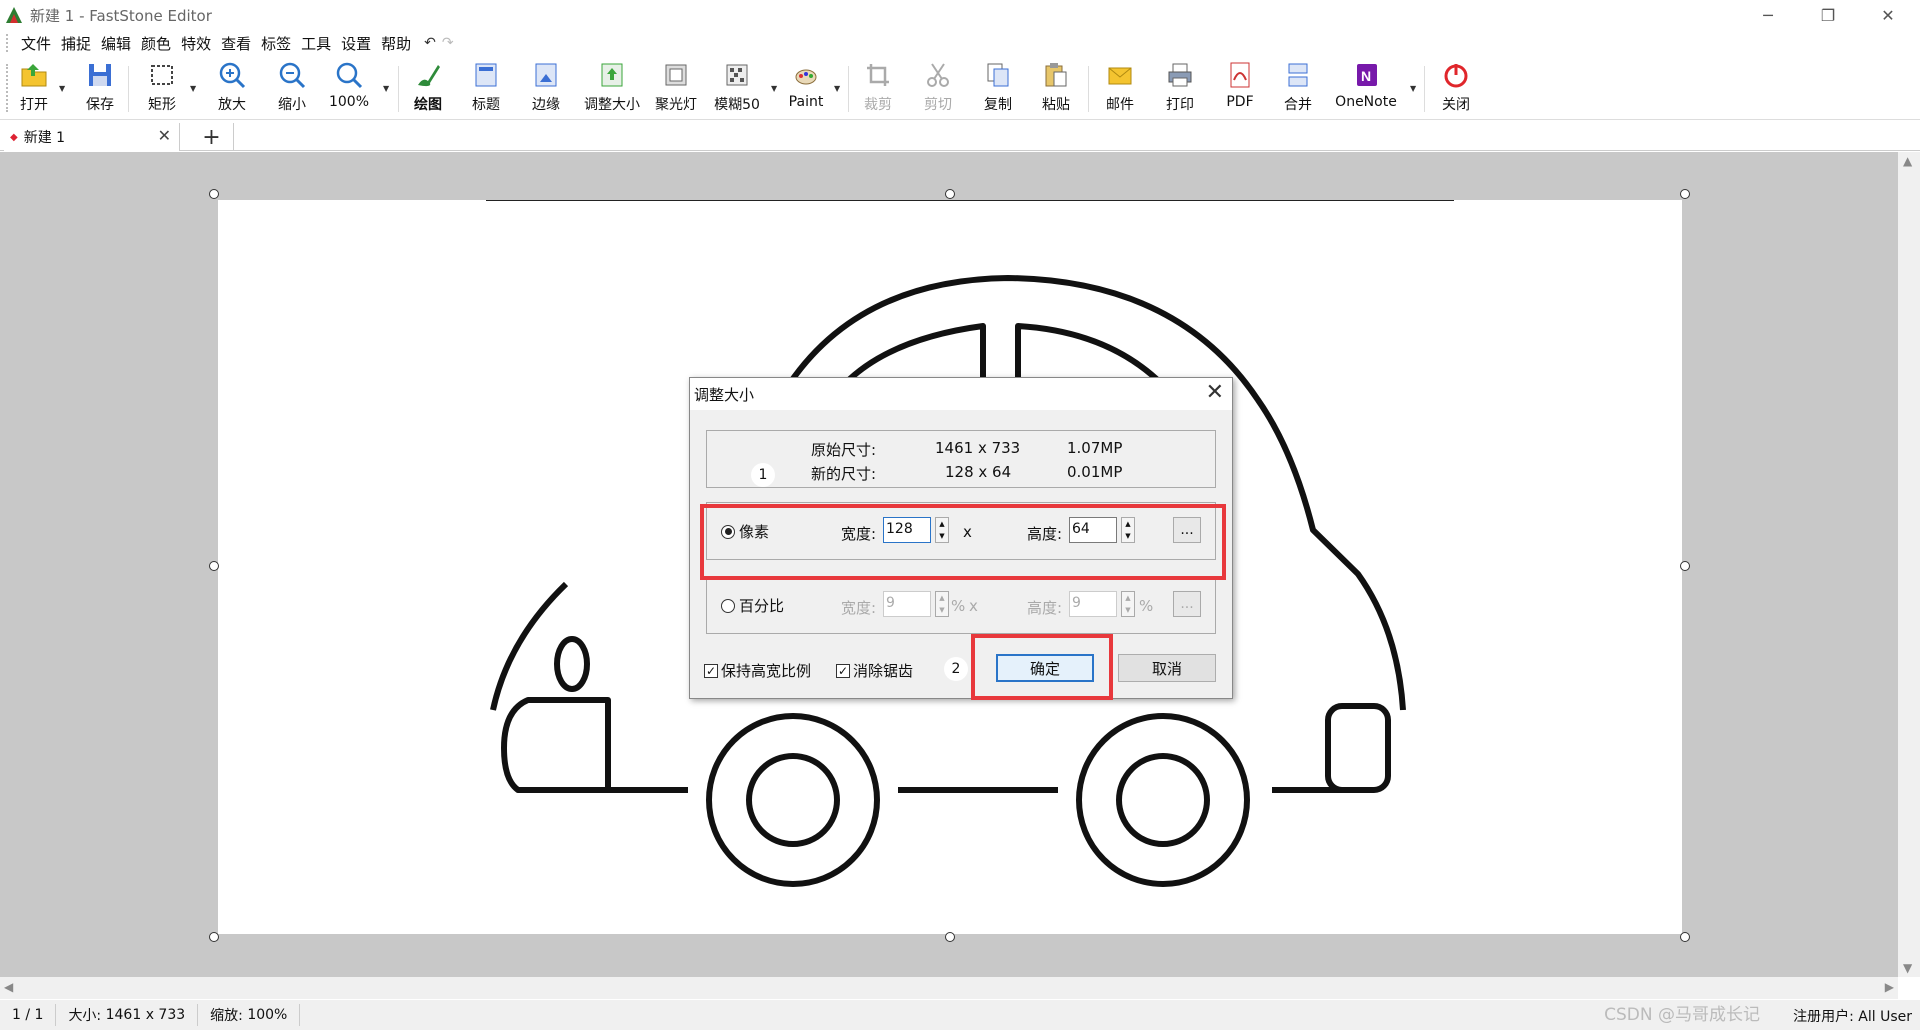  Describe the element at coordinates (1093, 604) in the screenshot. I see `percent-height-input: 9` at that location.